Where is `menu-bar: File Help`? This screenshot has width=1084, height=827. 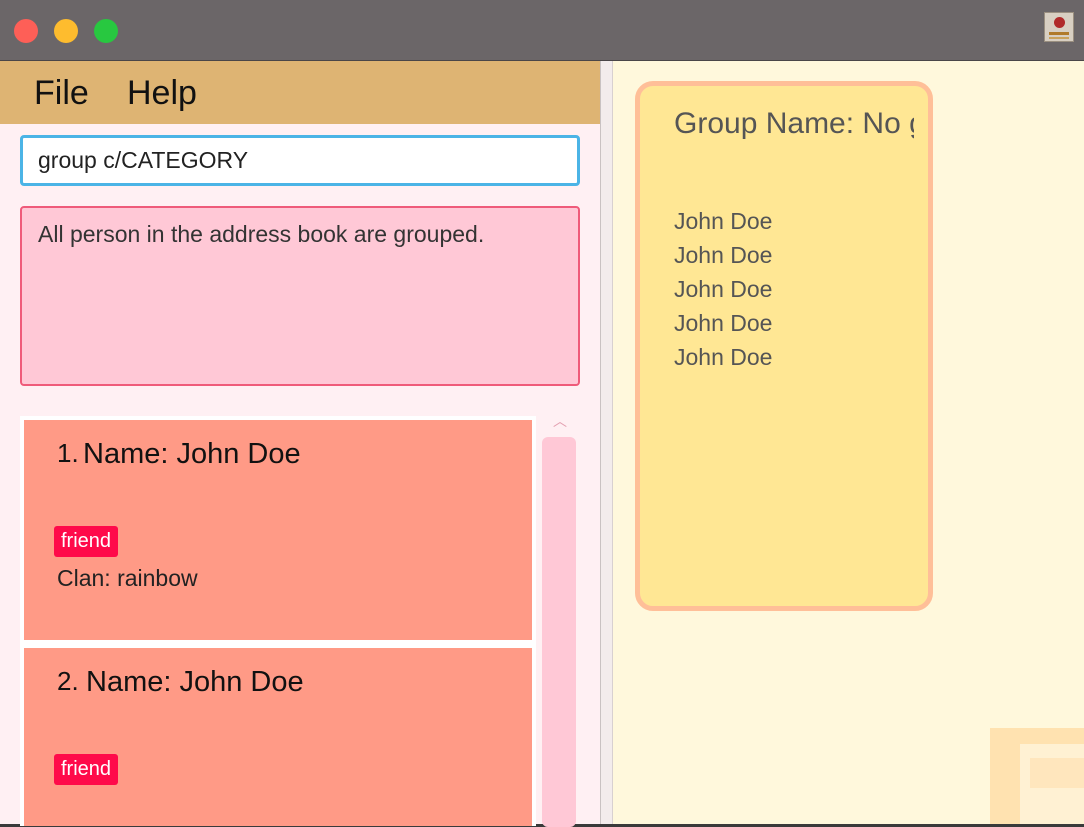 menu-bar: File Help is located at coordinates (300, 92).